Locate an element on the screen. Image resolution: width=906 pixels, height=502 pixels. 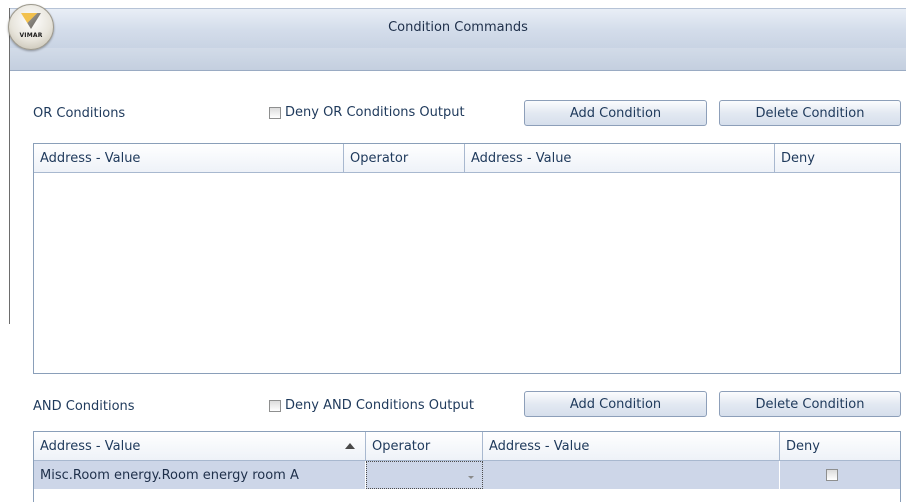
window-title: Condition Commands is located at coordinates (458, 27).